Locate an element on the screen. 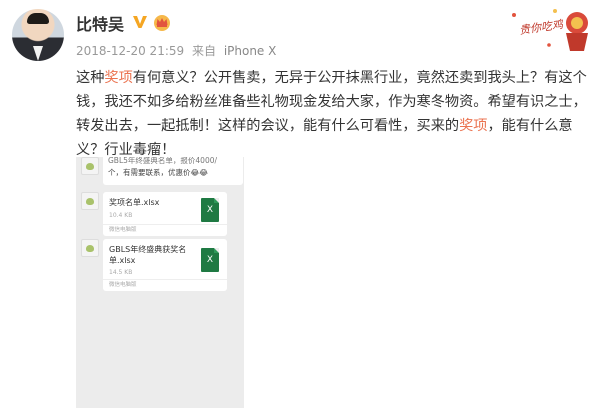 The width and height of the screenshot is (605, 408). file-size: 10.4 KB is located at coordinates (121, 215).